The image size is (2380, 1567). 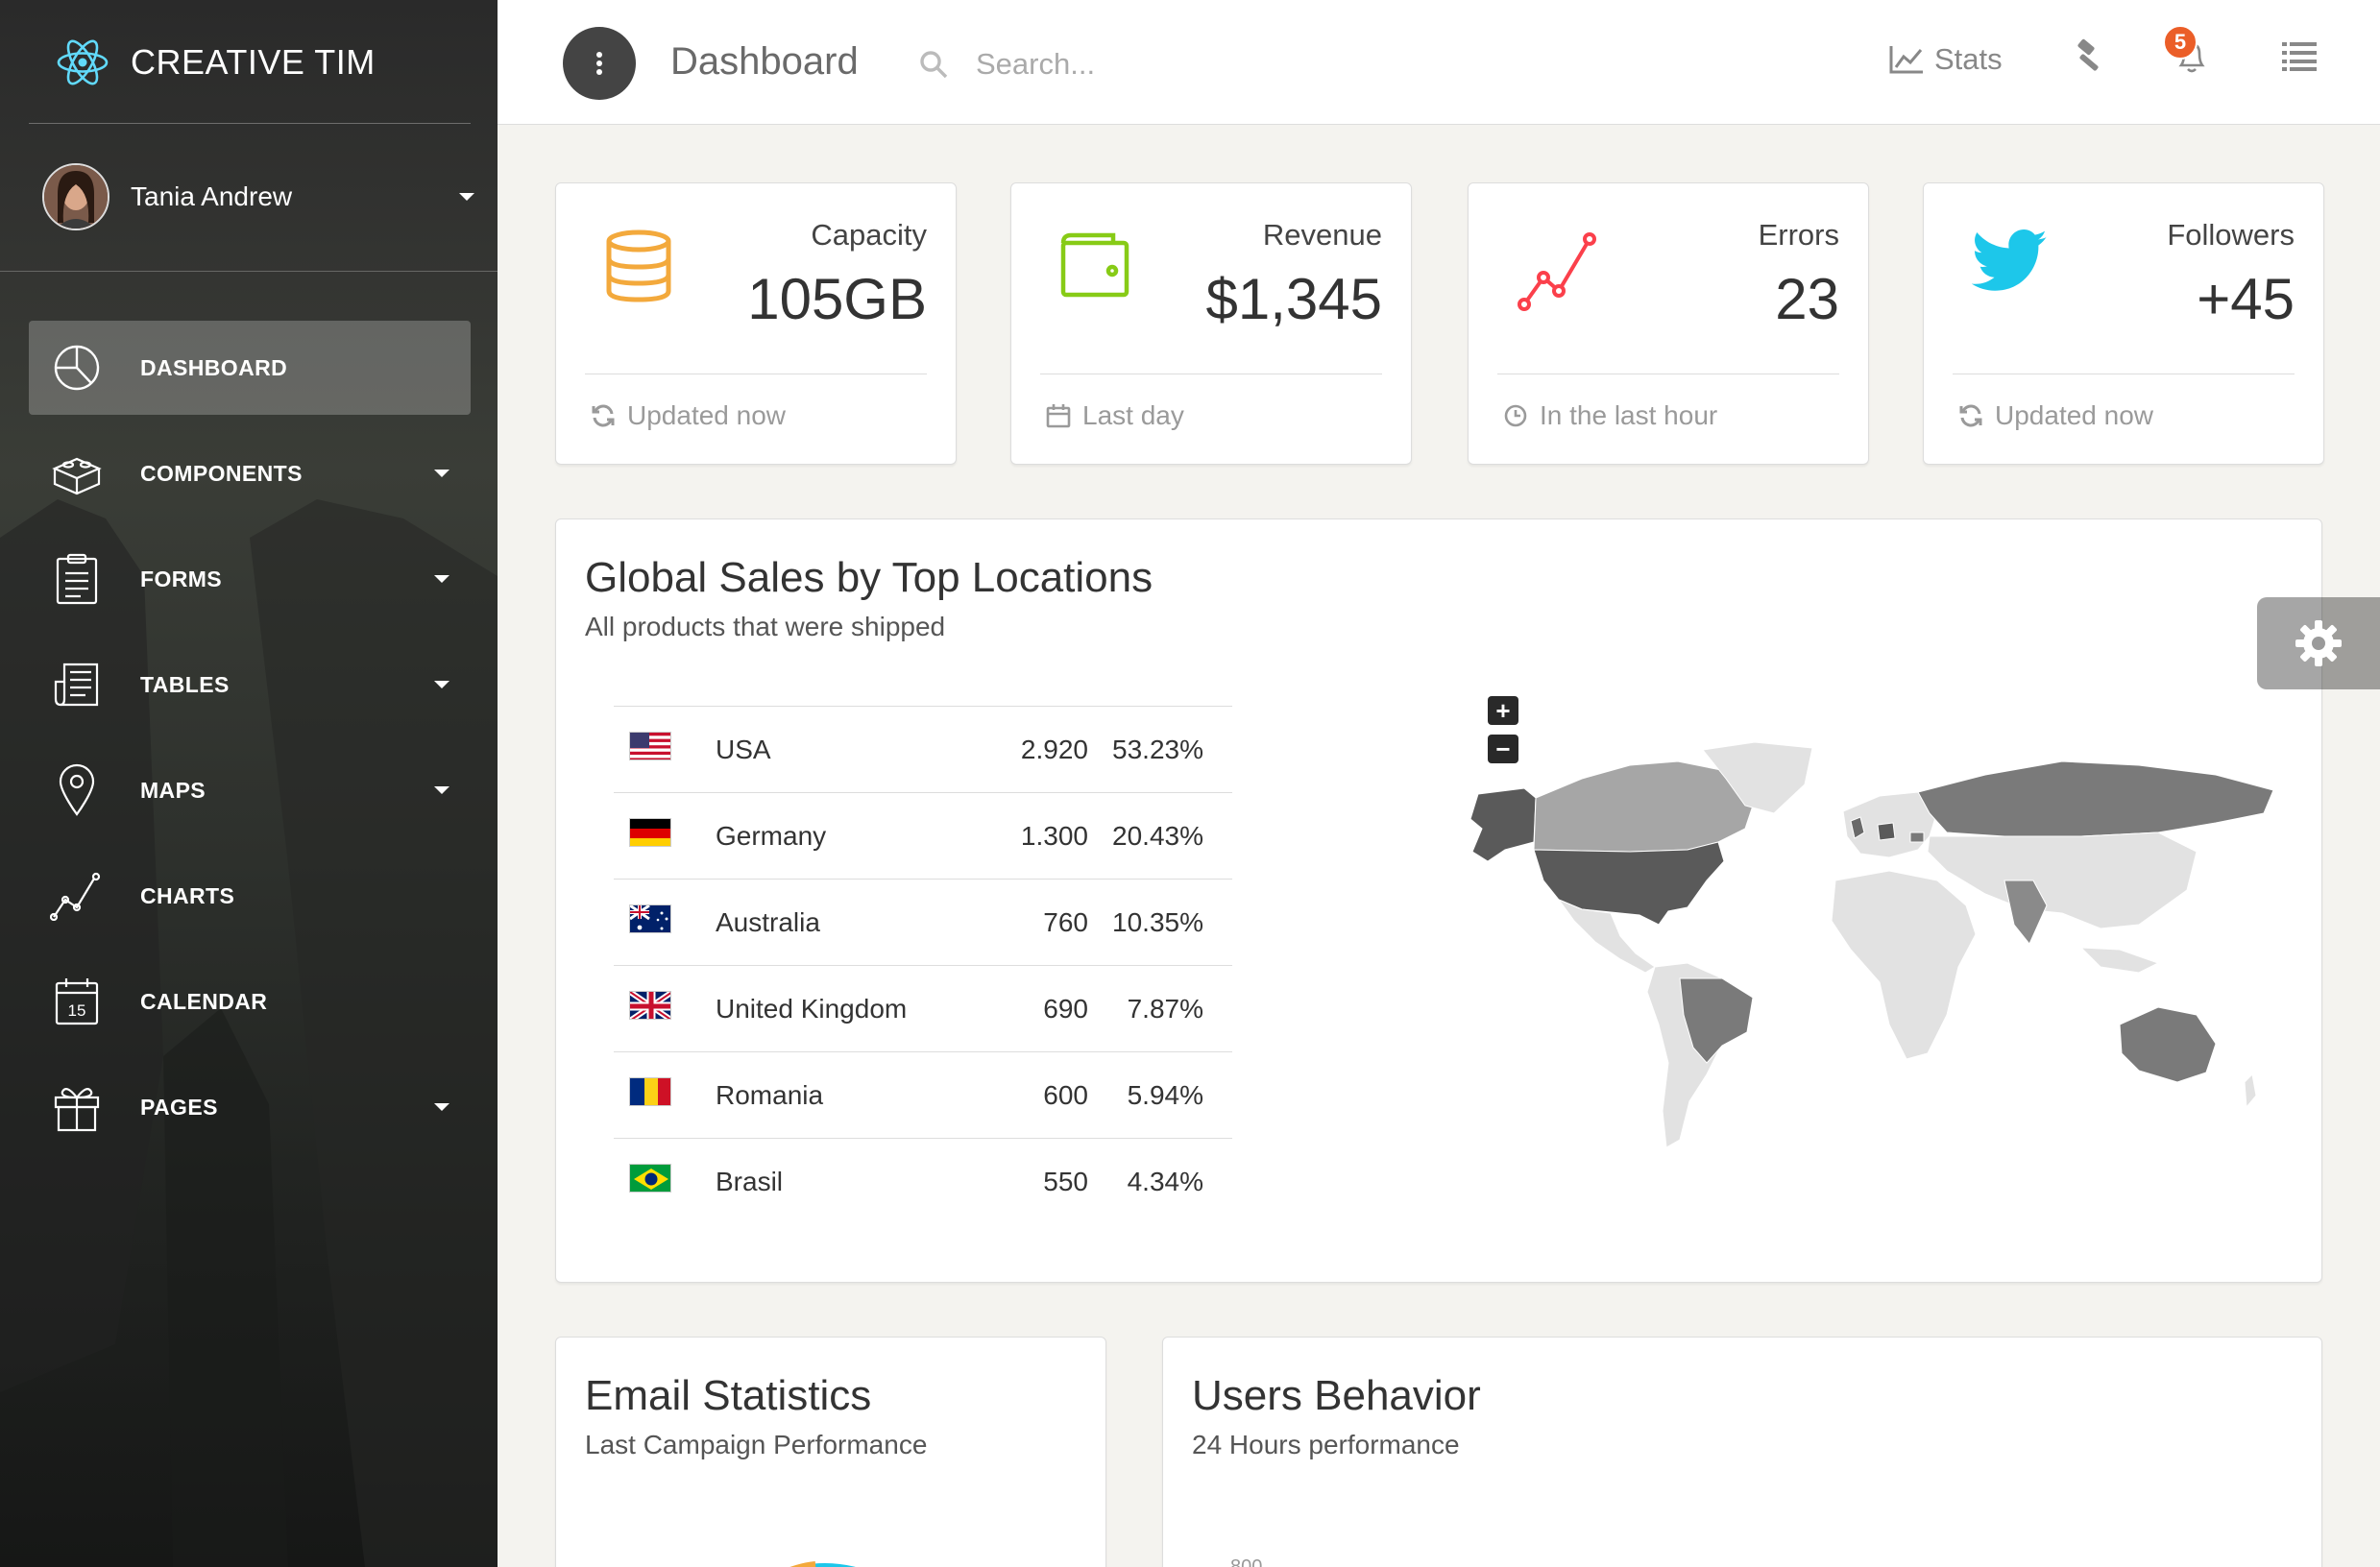 I want to click on sidebar-item-charts: CHARTS, so click(x=250, y=896).